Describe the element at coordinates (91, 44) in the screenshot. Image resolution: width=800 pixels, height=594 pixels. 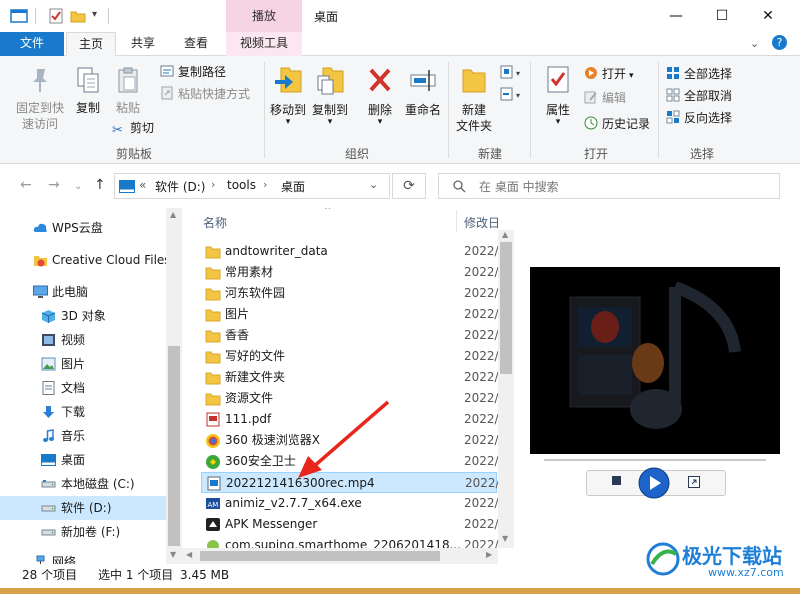
I see `tab-home: 主页` at that location.